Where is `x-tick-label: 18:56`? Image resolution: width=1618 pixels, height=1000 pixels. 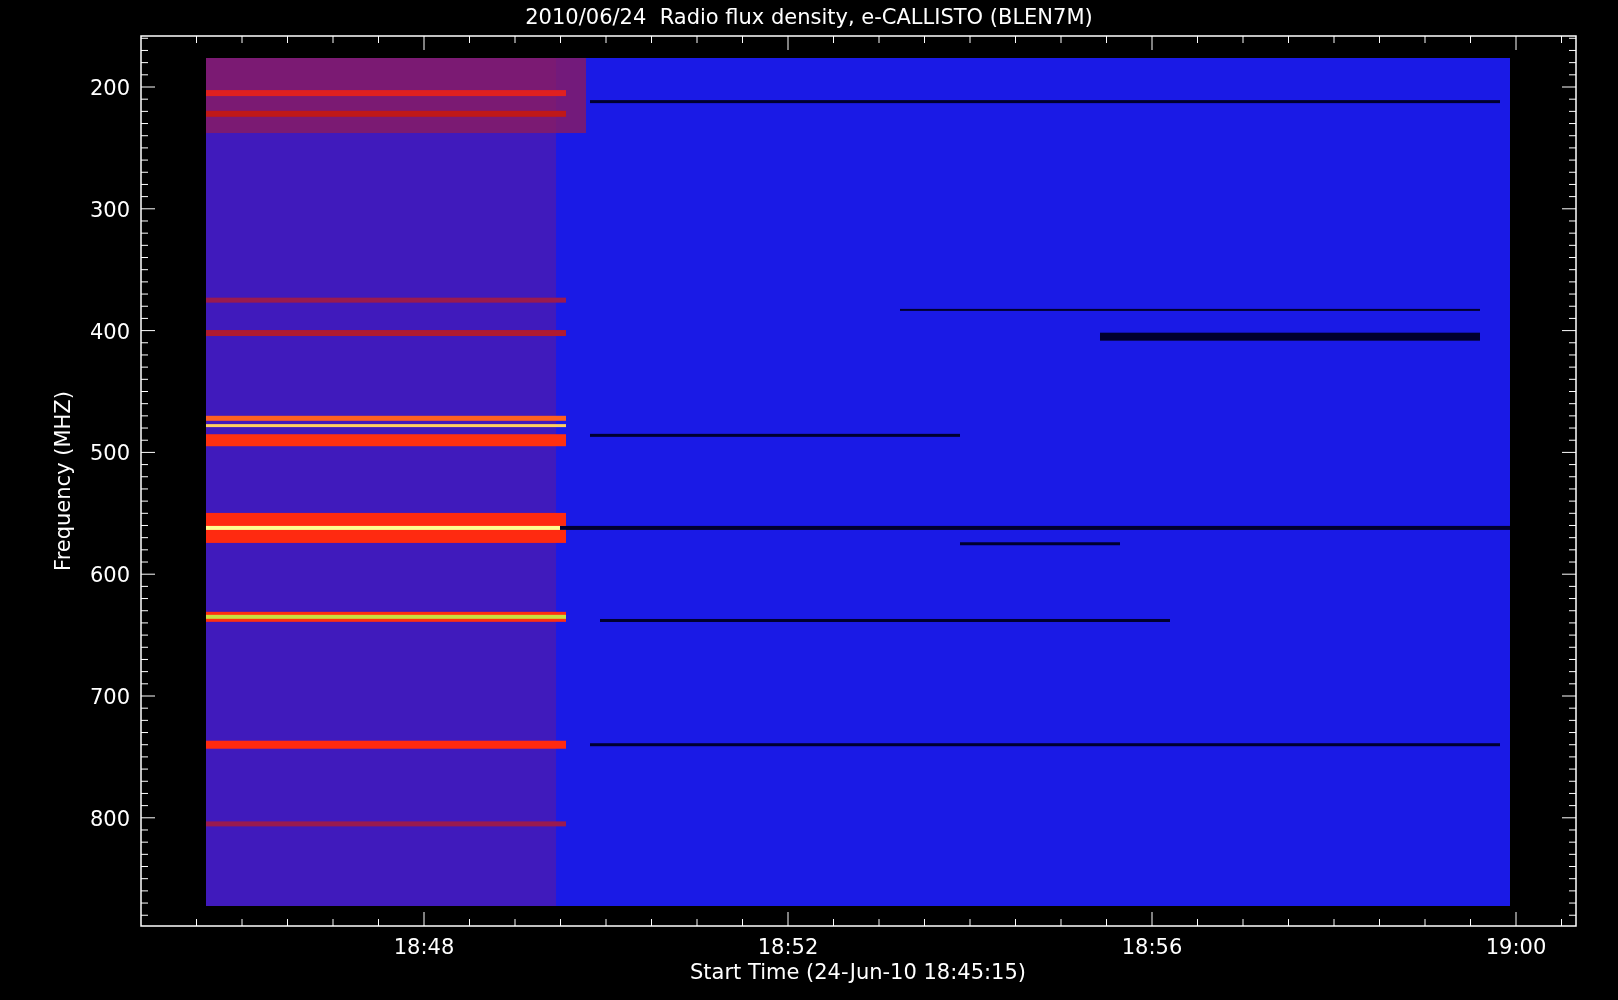 x-tick-label: 18:56 is located at coordinates (1152, 947).